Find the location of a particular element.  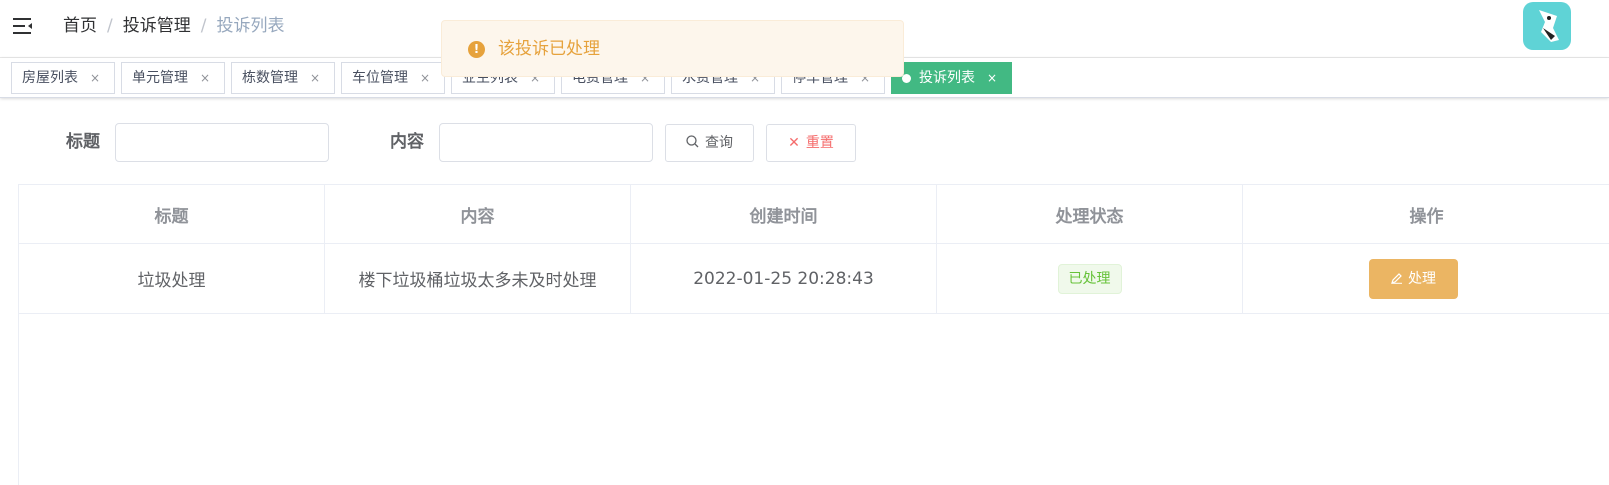

title-filter-input is located at coordinates (222, 142).